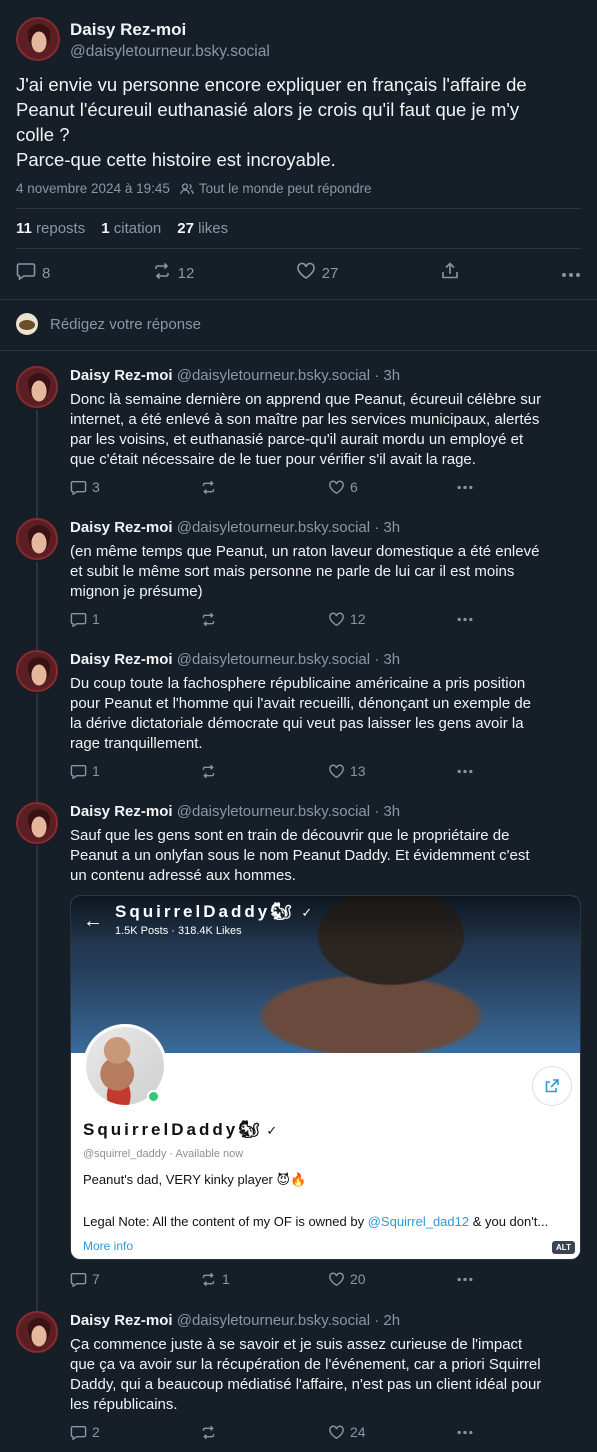 The image size is (597, 1452). Describe the element at coordinates (285, 188) in the screenshot. I see `reply-setting: Tout le monde peut répondre` at that location.